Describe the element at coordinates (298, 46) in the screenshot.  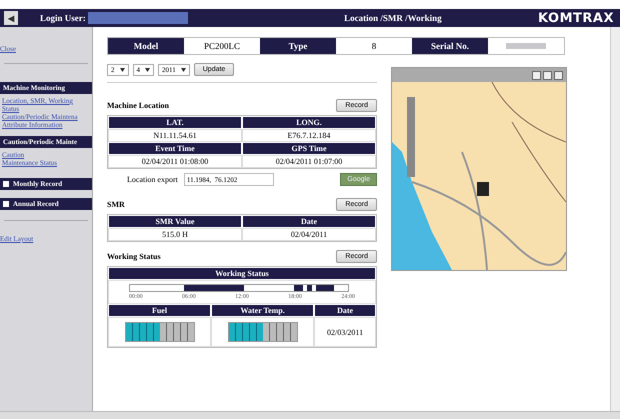
I see `info-label: Type` at that location.